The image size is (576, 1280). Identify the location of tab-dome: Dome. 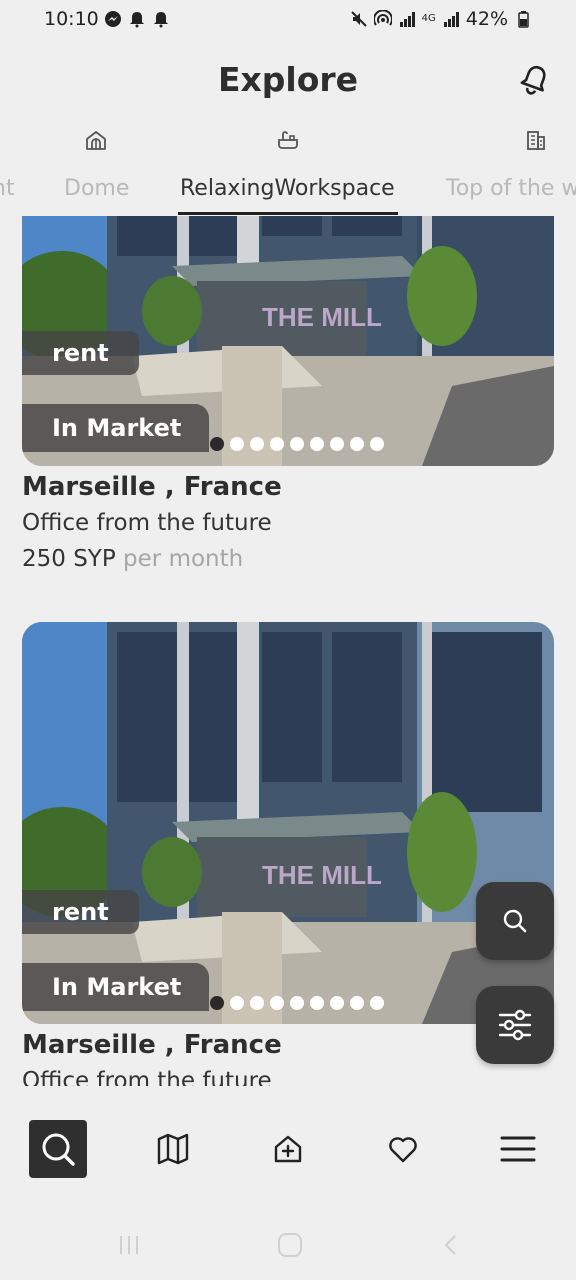
(99, 168).